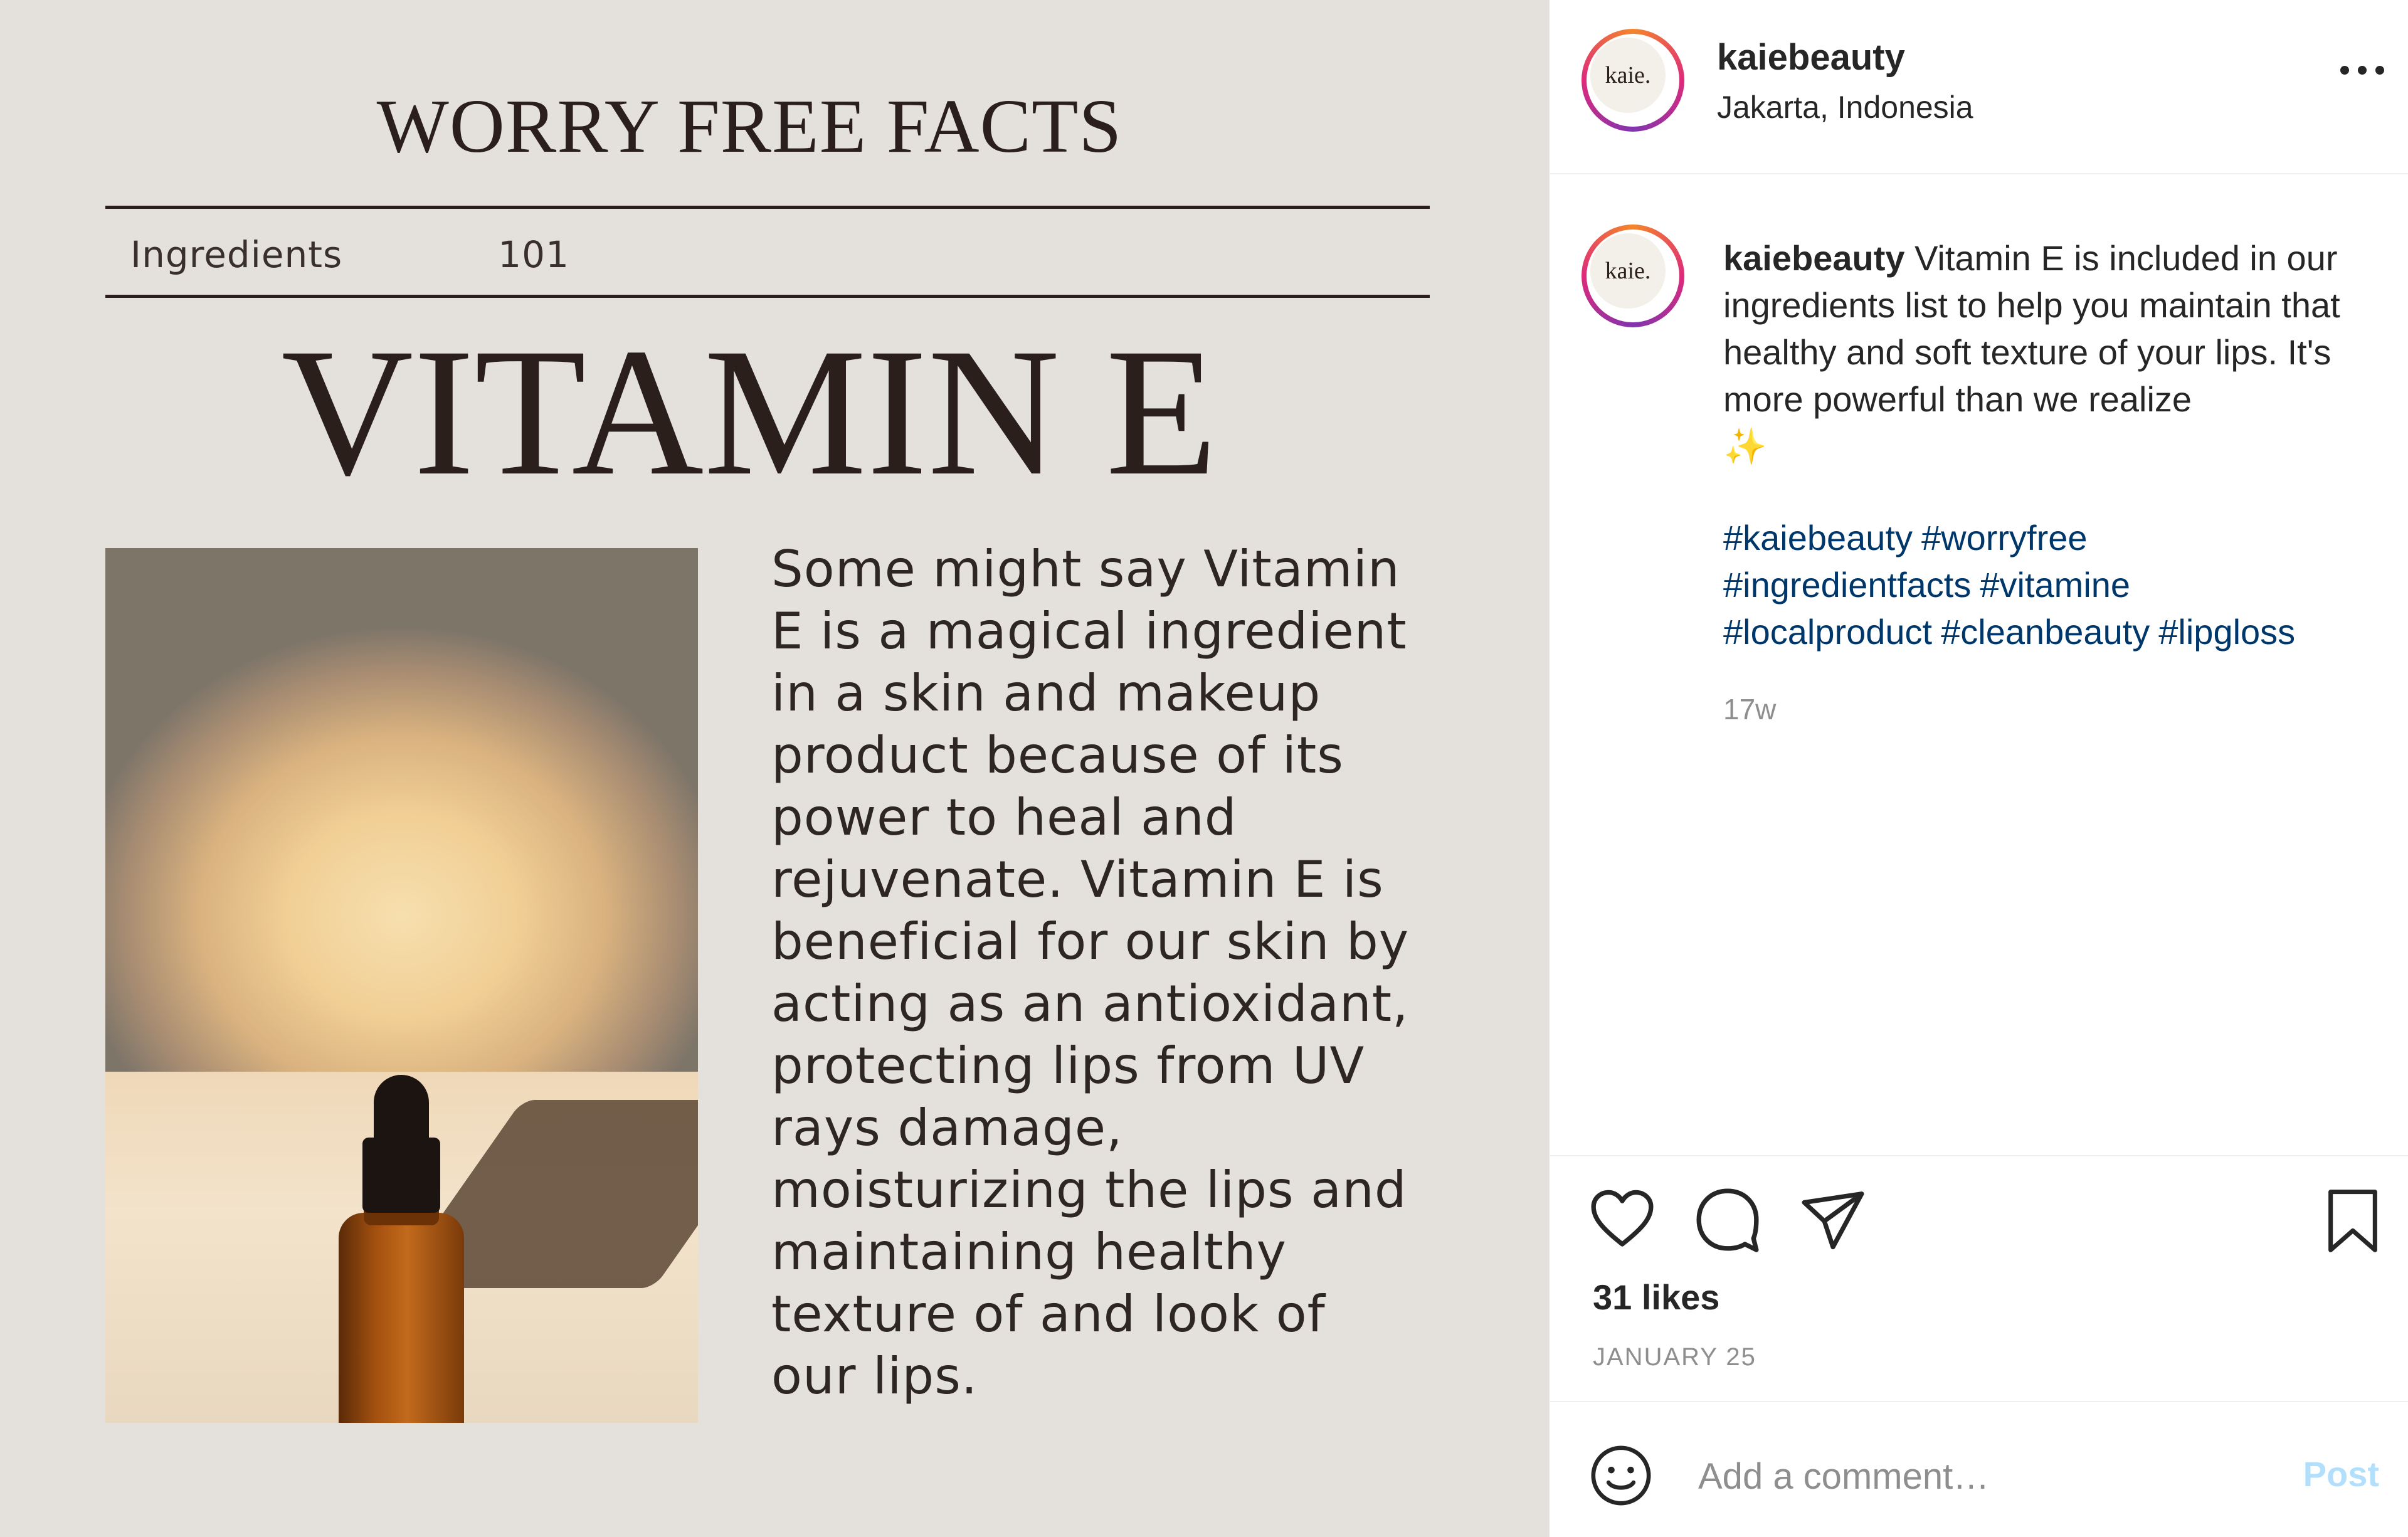 The image size is (2408, 1537). I want to click on serum-bottle-photo, so click(402, 986).